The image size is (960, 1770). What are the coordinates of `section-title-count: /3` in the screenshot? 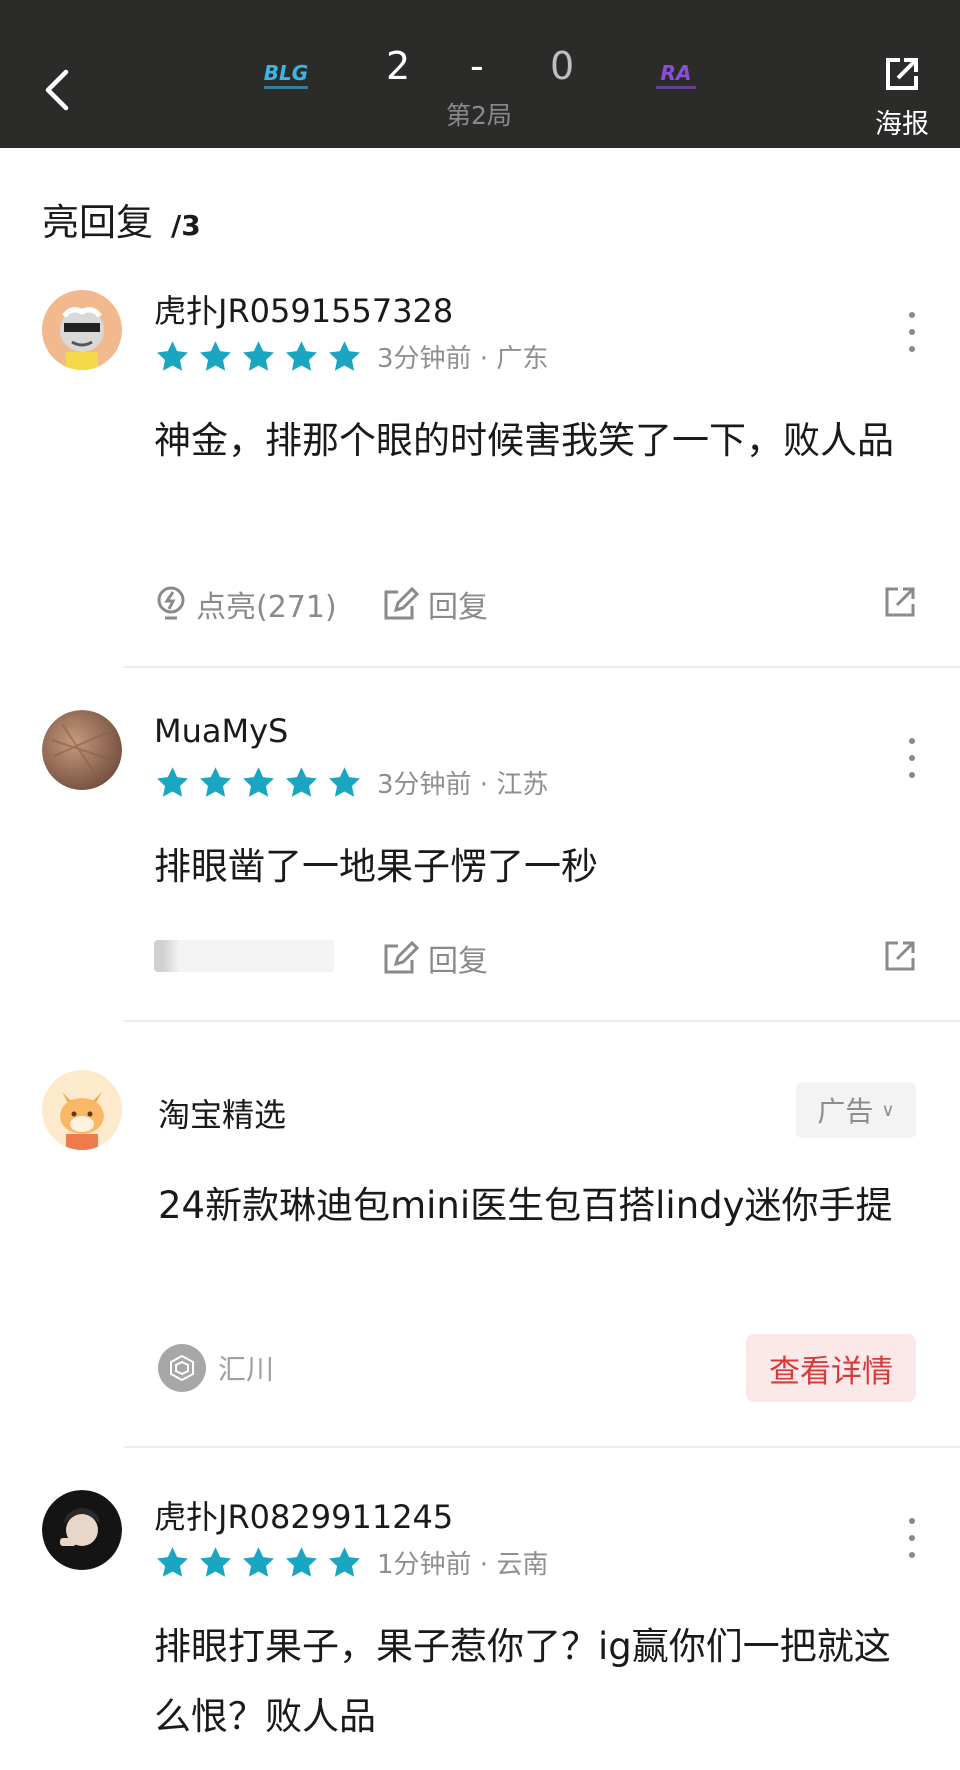 It's located at (186, 225).